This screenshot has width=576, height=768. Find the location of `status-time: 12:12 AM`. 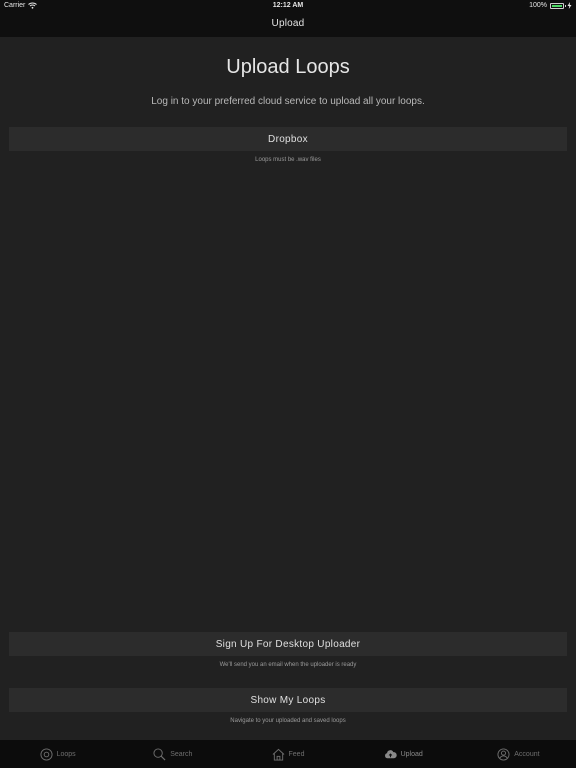

status-time: 12:12 AM is located at coordinates (288, 5).